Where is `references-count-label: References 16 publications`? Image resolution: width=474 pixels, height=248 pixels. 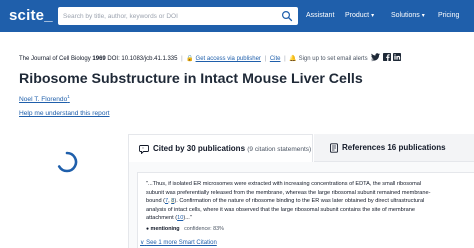 references-count-label: References 16 publications is located at coordinates (394, 147).